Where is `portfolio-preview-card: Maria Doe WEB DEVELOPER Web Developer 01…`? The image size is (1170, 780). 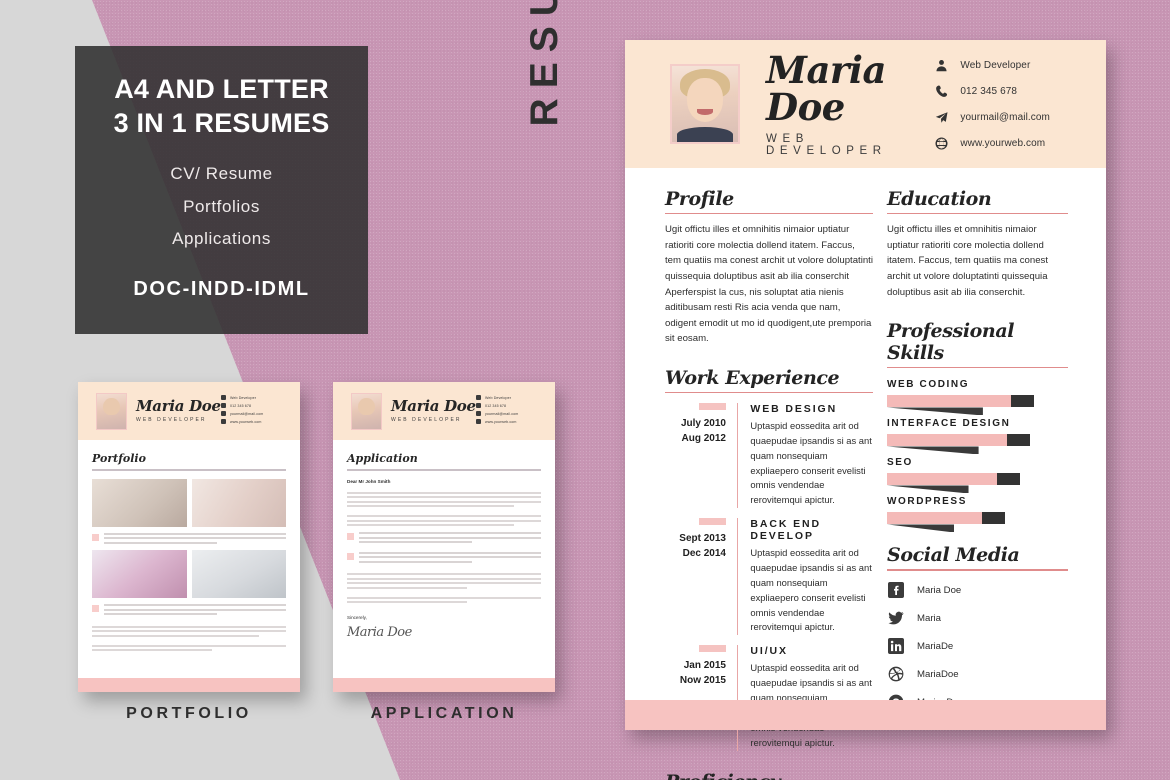
portfolio-preview-card: Maria Doe WEB DEVELOPER Web Developer 01… is located at coordinates (189, 537).